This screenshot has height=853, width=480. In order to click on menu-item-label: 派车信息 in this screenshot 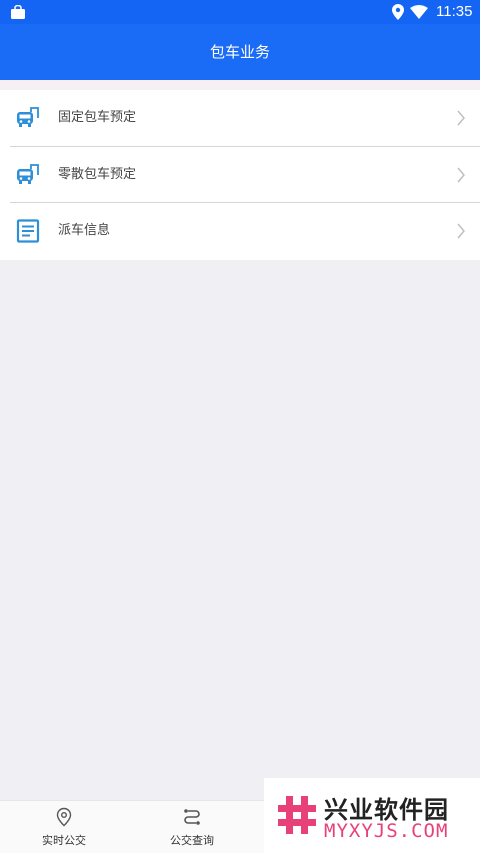, I will do `click(84, 230)`.